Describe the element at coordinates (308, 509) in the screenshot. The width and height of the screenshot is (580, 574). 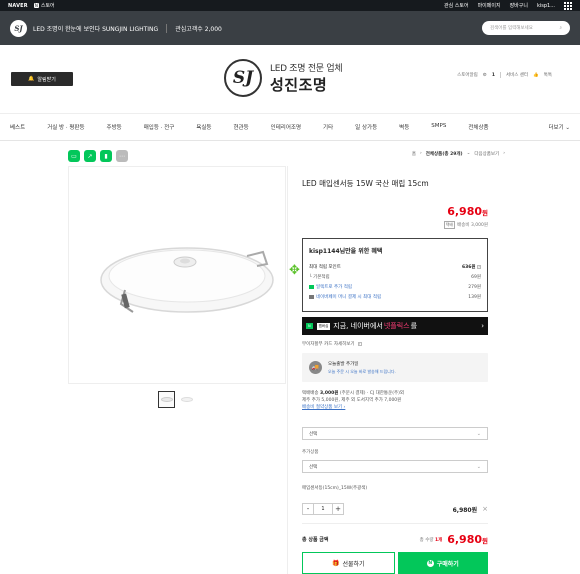
I see `decrease-button: -` at that location.